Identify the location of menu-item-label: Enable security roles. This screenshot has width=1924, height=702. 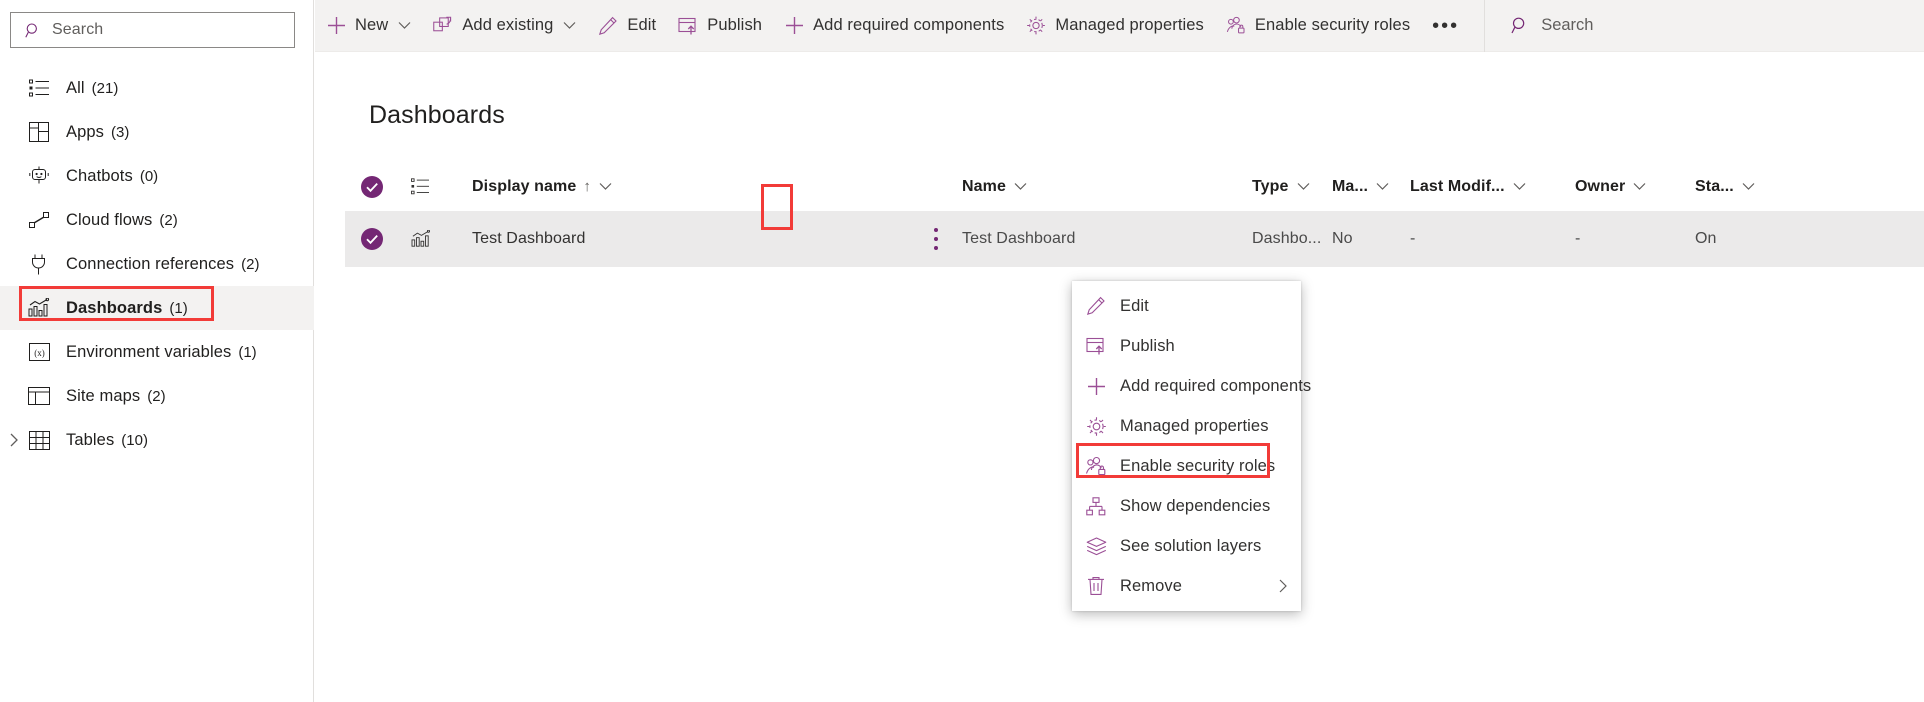
(1198, 465).